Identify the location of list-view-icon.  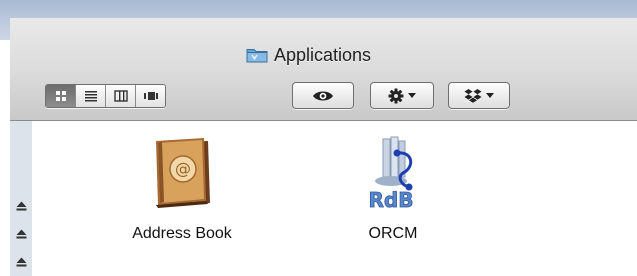
(90, 96).